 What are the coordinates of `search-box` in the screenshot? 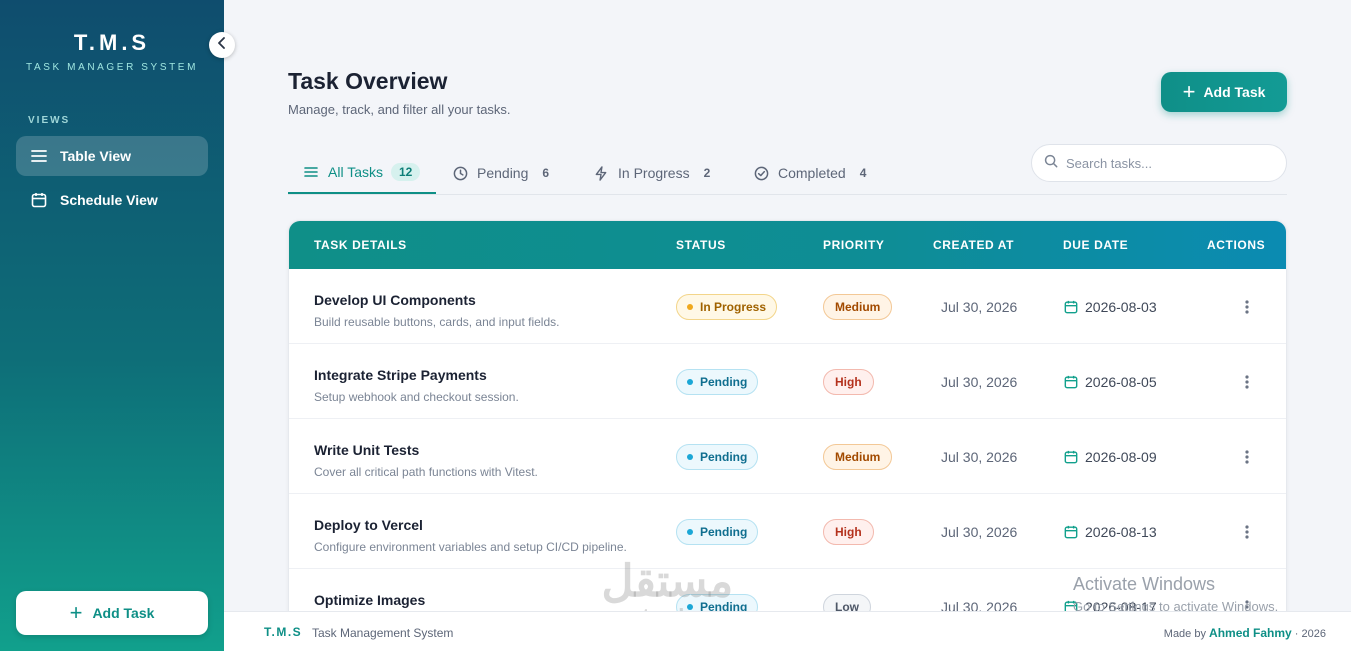 It's located at (1159, 163).